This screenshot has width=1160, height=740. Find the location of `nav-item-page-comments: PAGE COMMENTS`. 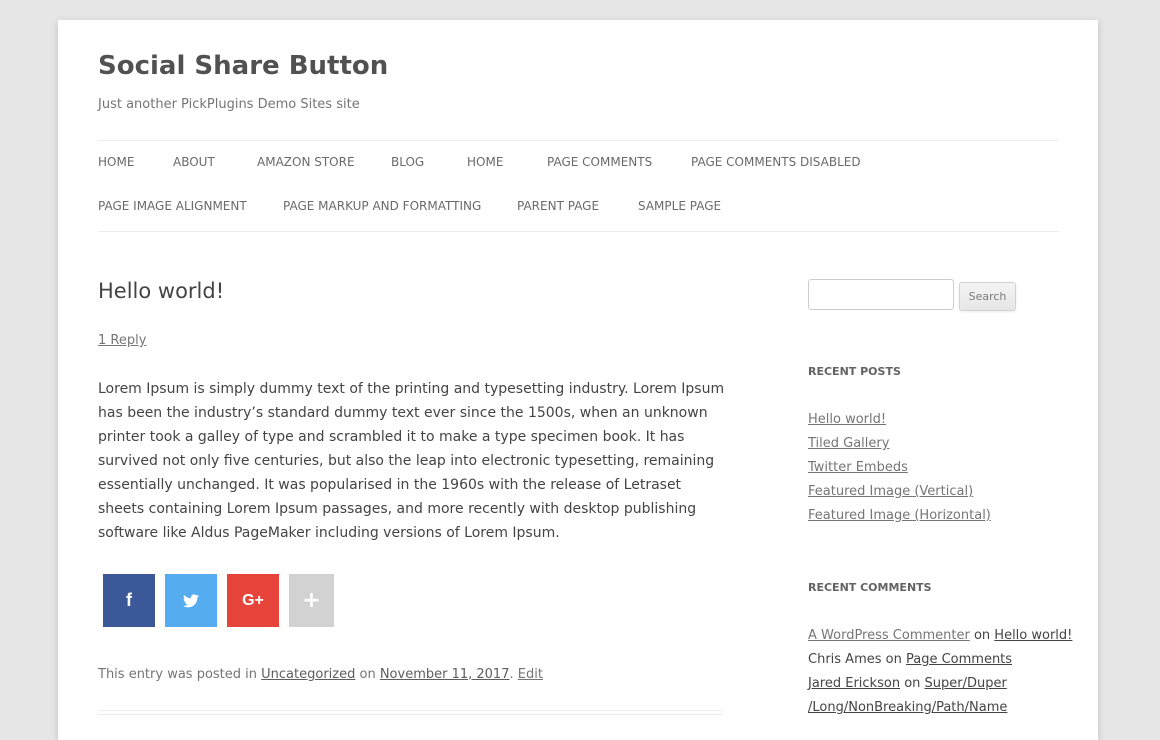

nav-item-page-comments: PAGE COMMENTS is located at coordinates (599, 162).